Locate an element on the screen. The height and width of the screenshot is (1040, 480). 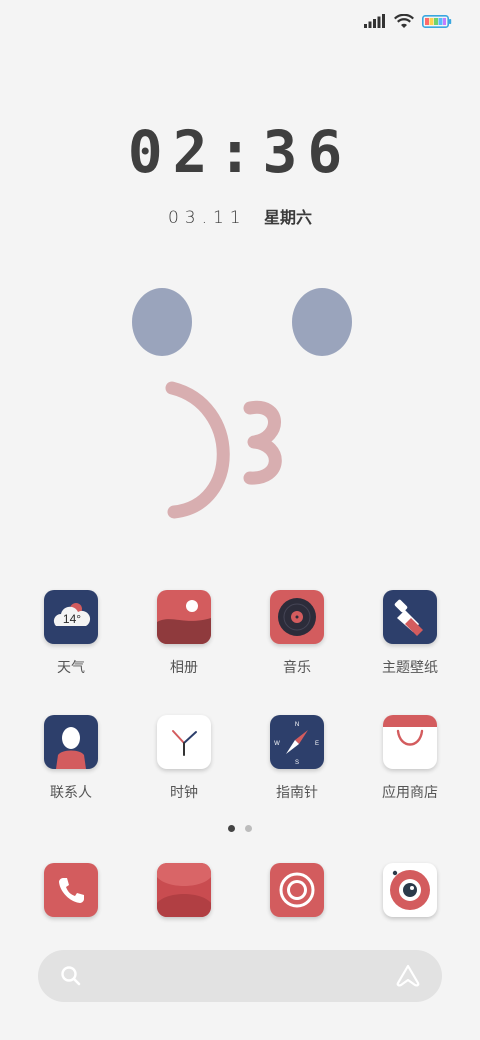
app-label-compass: 指南针 is located at coordinates (297, 793).